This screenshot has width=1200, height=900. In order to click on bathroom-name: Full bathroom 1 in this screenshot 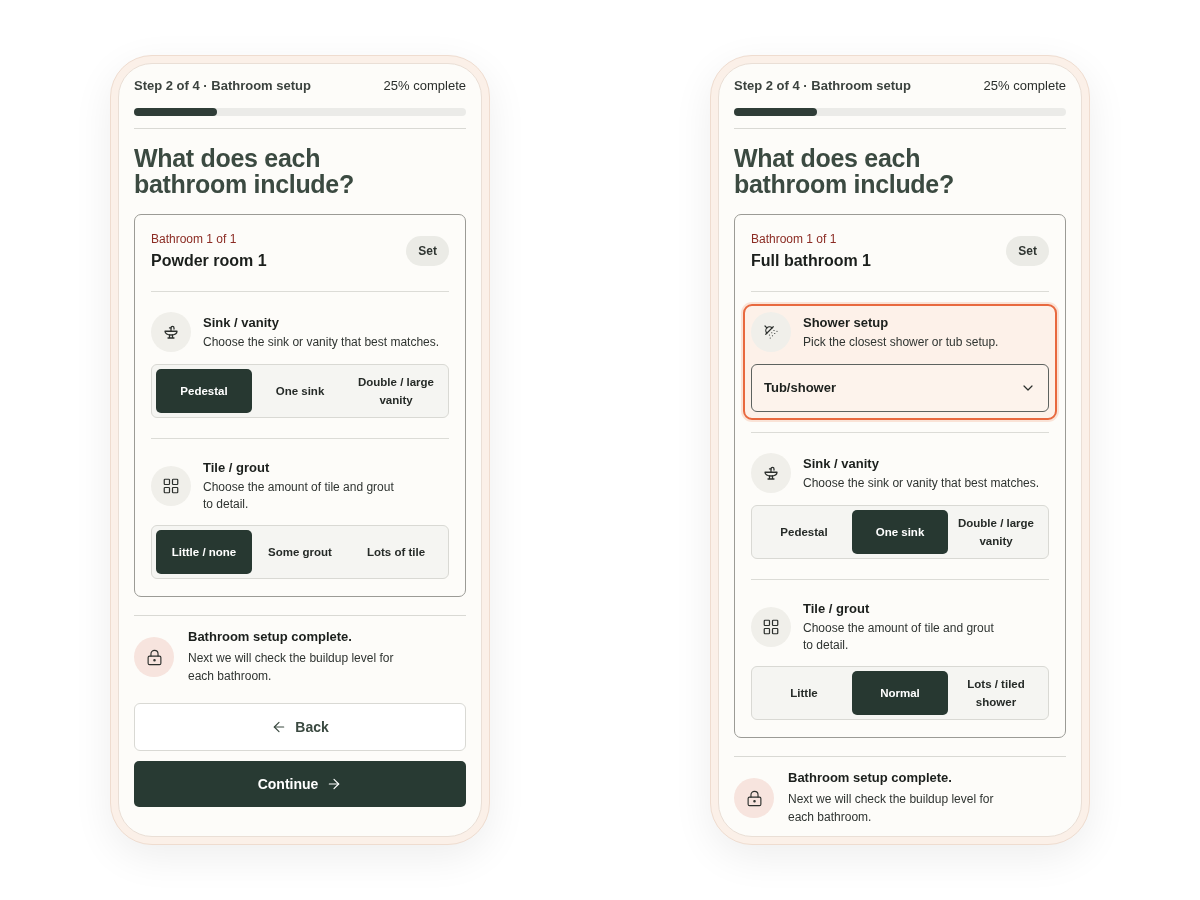, I will do `click(811, 261)`.